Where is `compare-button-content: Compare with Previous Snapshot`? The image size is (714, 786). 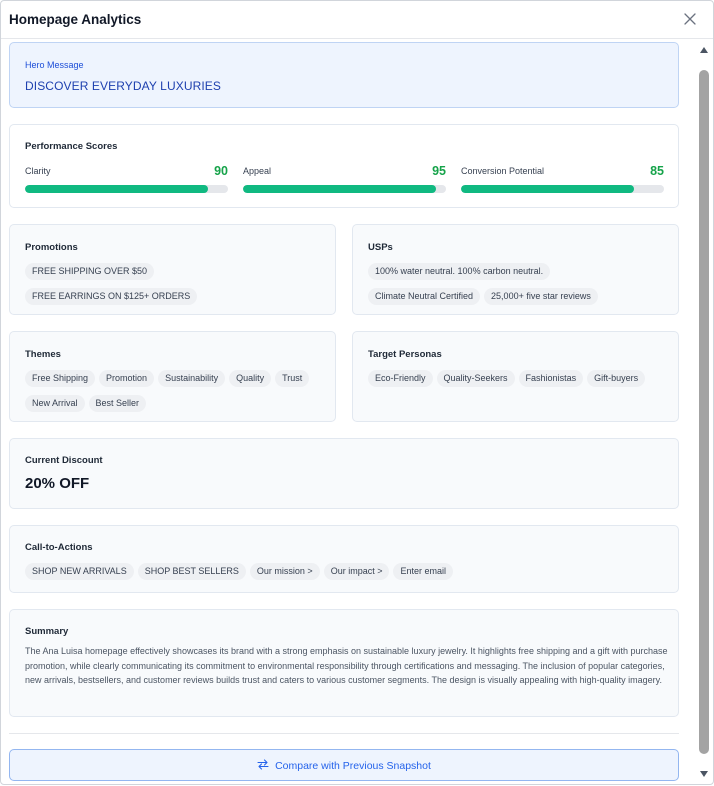 compare-button-content: Compare with Previous Snapshot is located at coordinates (344, 766).